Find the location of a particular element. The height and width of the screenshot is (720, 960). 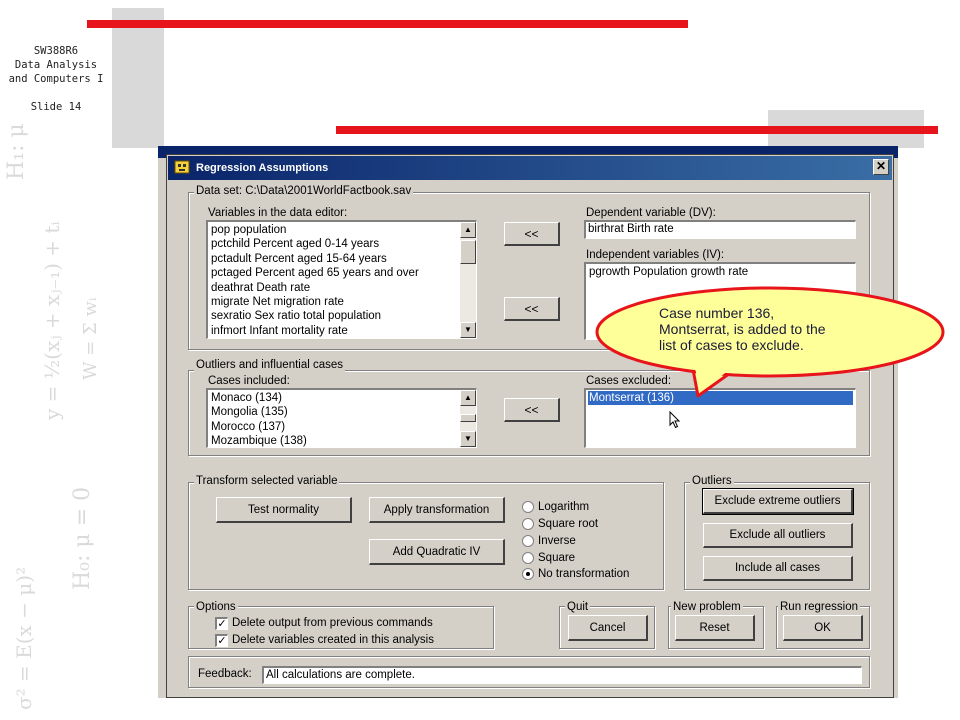

apply-transformation-button: Apply transformation is located at coordinates (437, 510).